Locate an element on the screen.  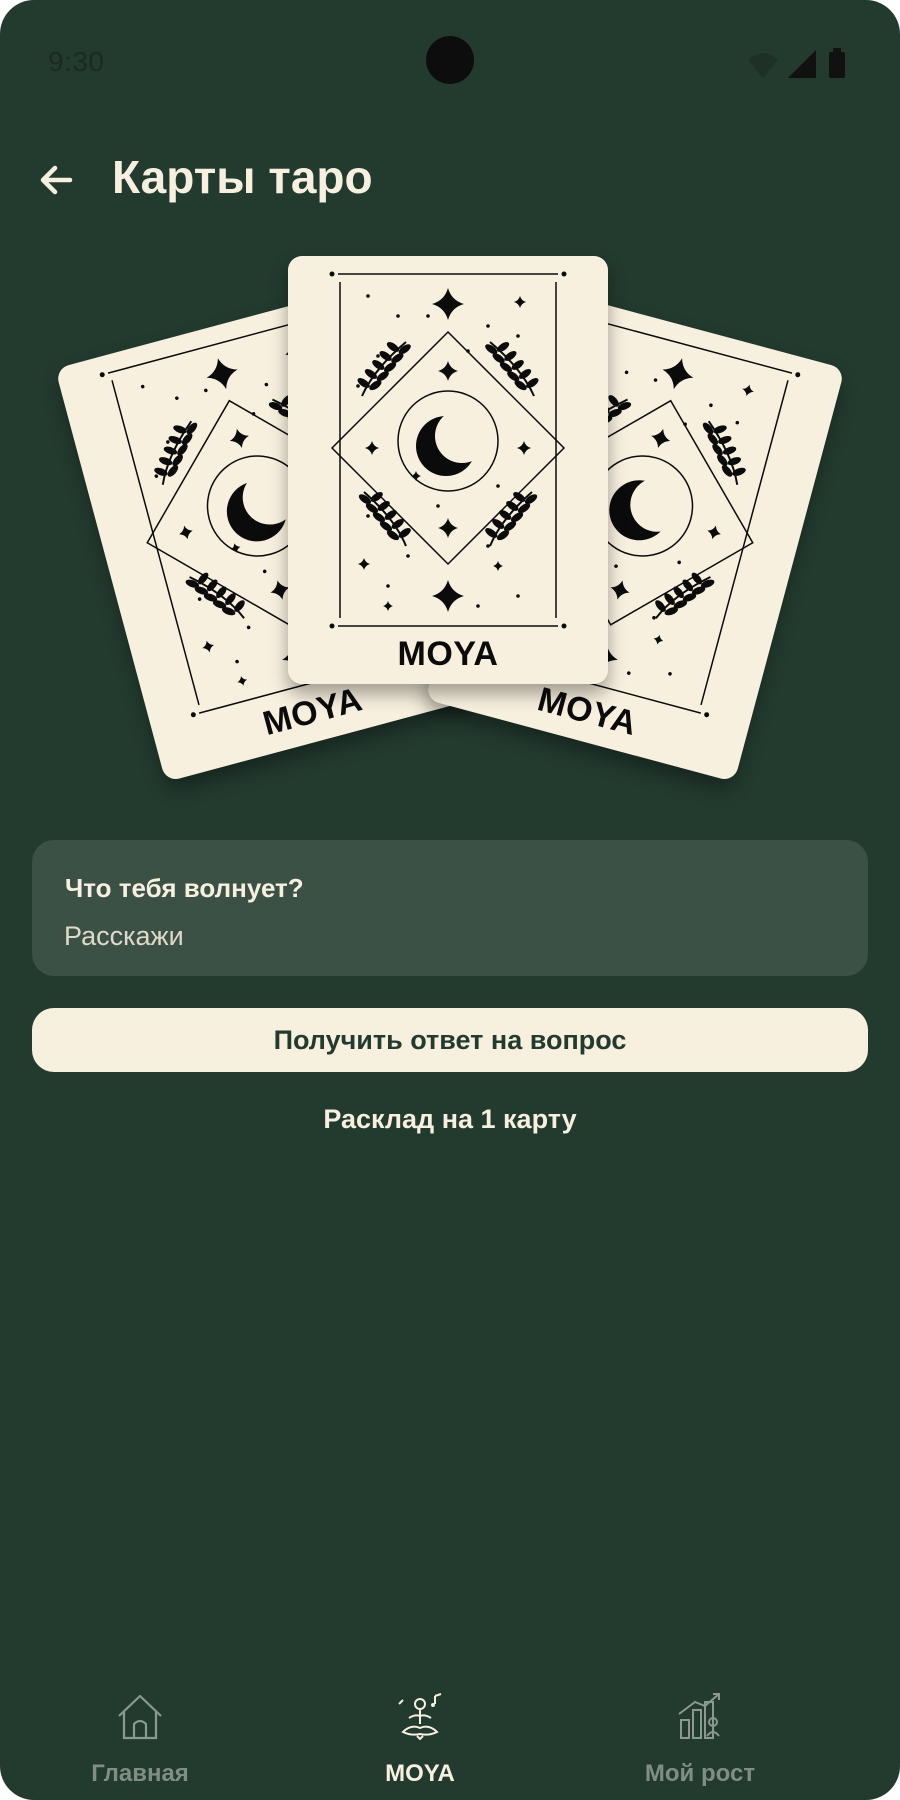
card-brand-label: MOYA is located at coordinates (448, 654).